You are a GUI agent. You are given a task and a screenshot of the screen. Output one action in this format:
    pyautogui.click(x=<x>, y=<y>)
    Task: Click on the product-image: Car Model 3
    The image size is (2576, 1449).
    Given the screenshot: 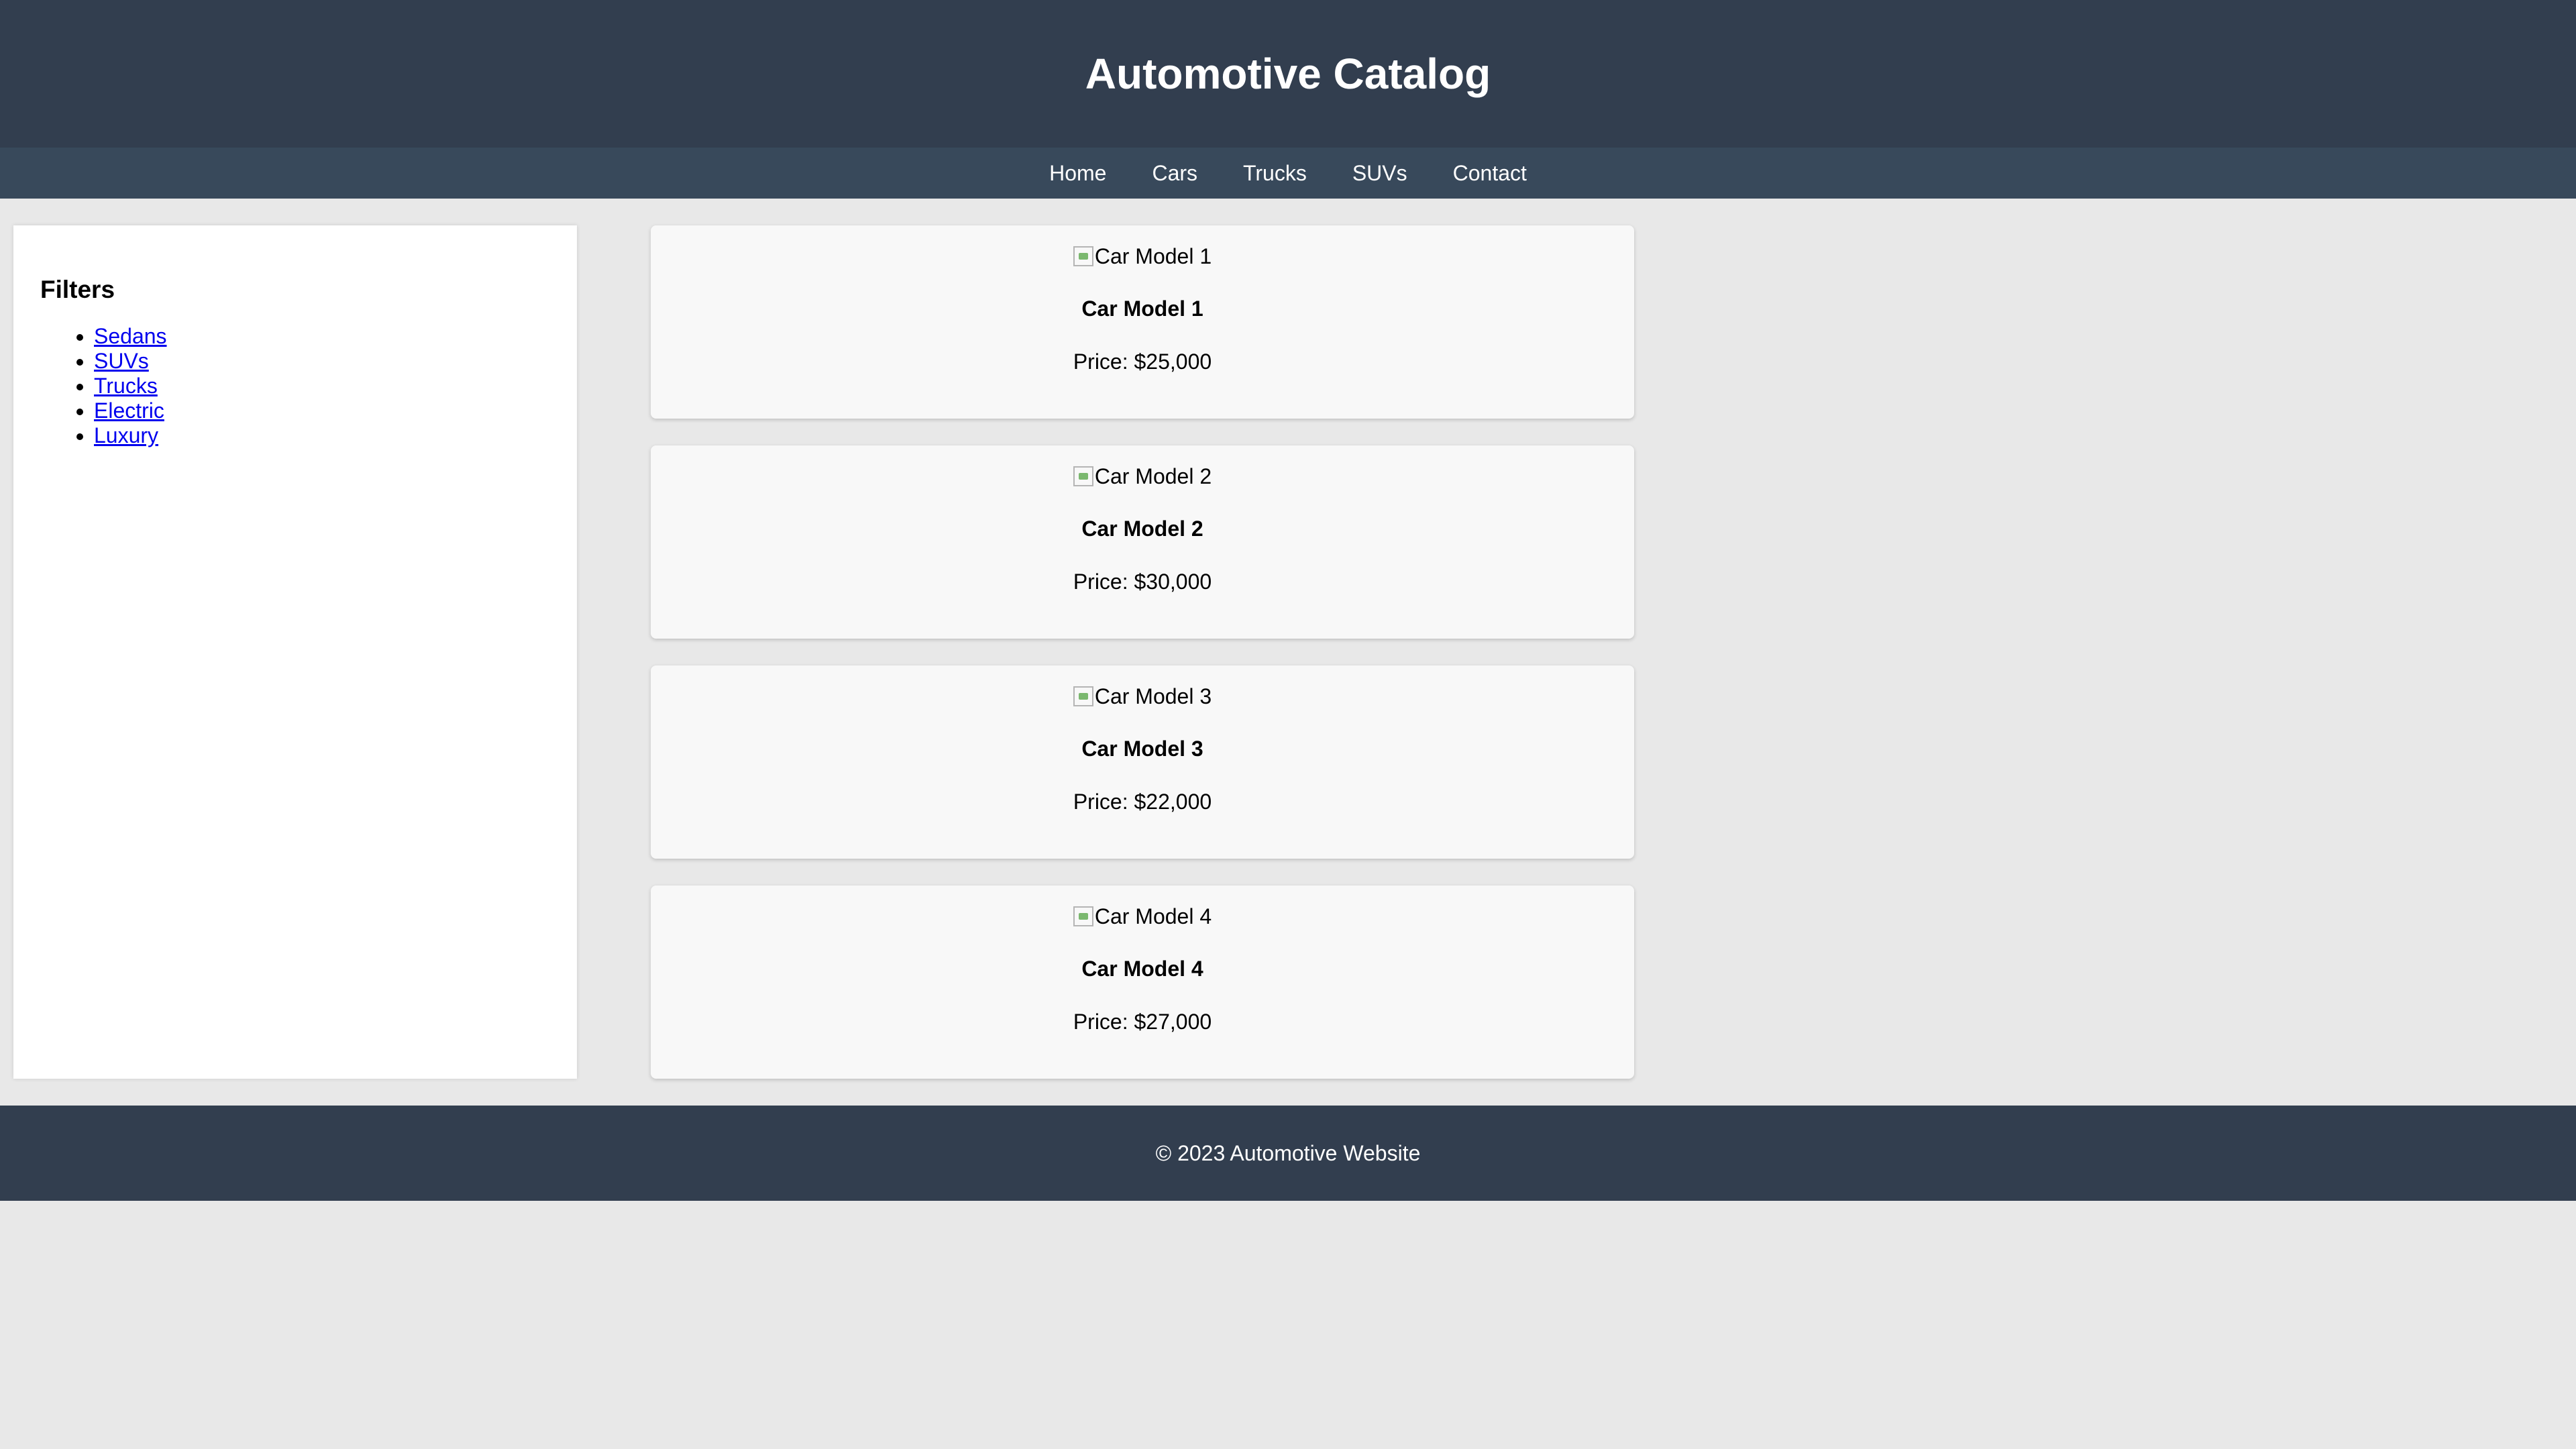 What is the action you would take?
    pyautogui.click(x=1142, y=696)
    